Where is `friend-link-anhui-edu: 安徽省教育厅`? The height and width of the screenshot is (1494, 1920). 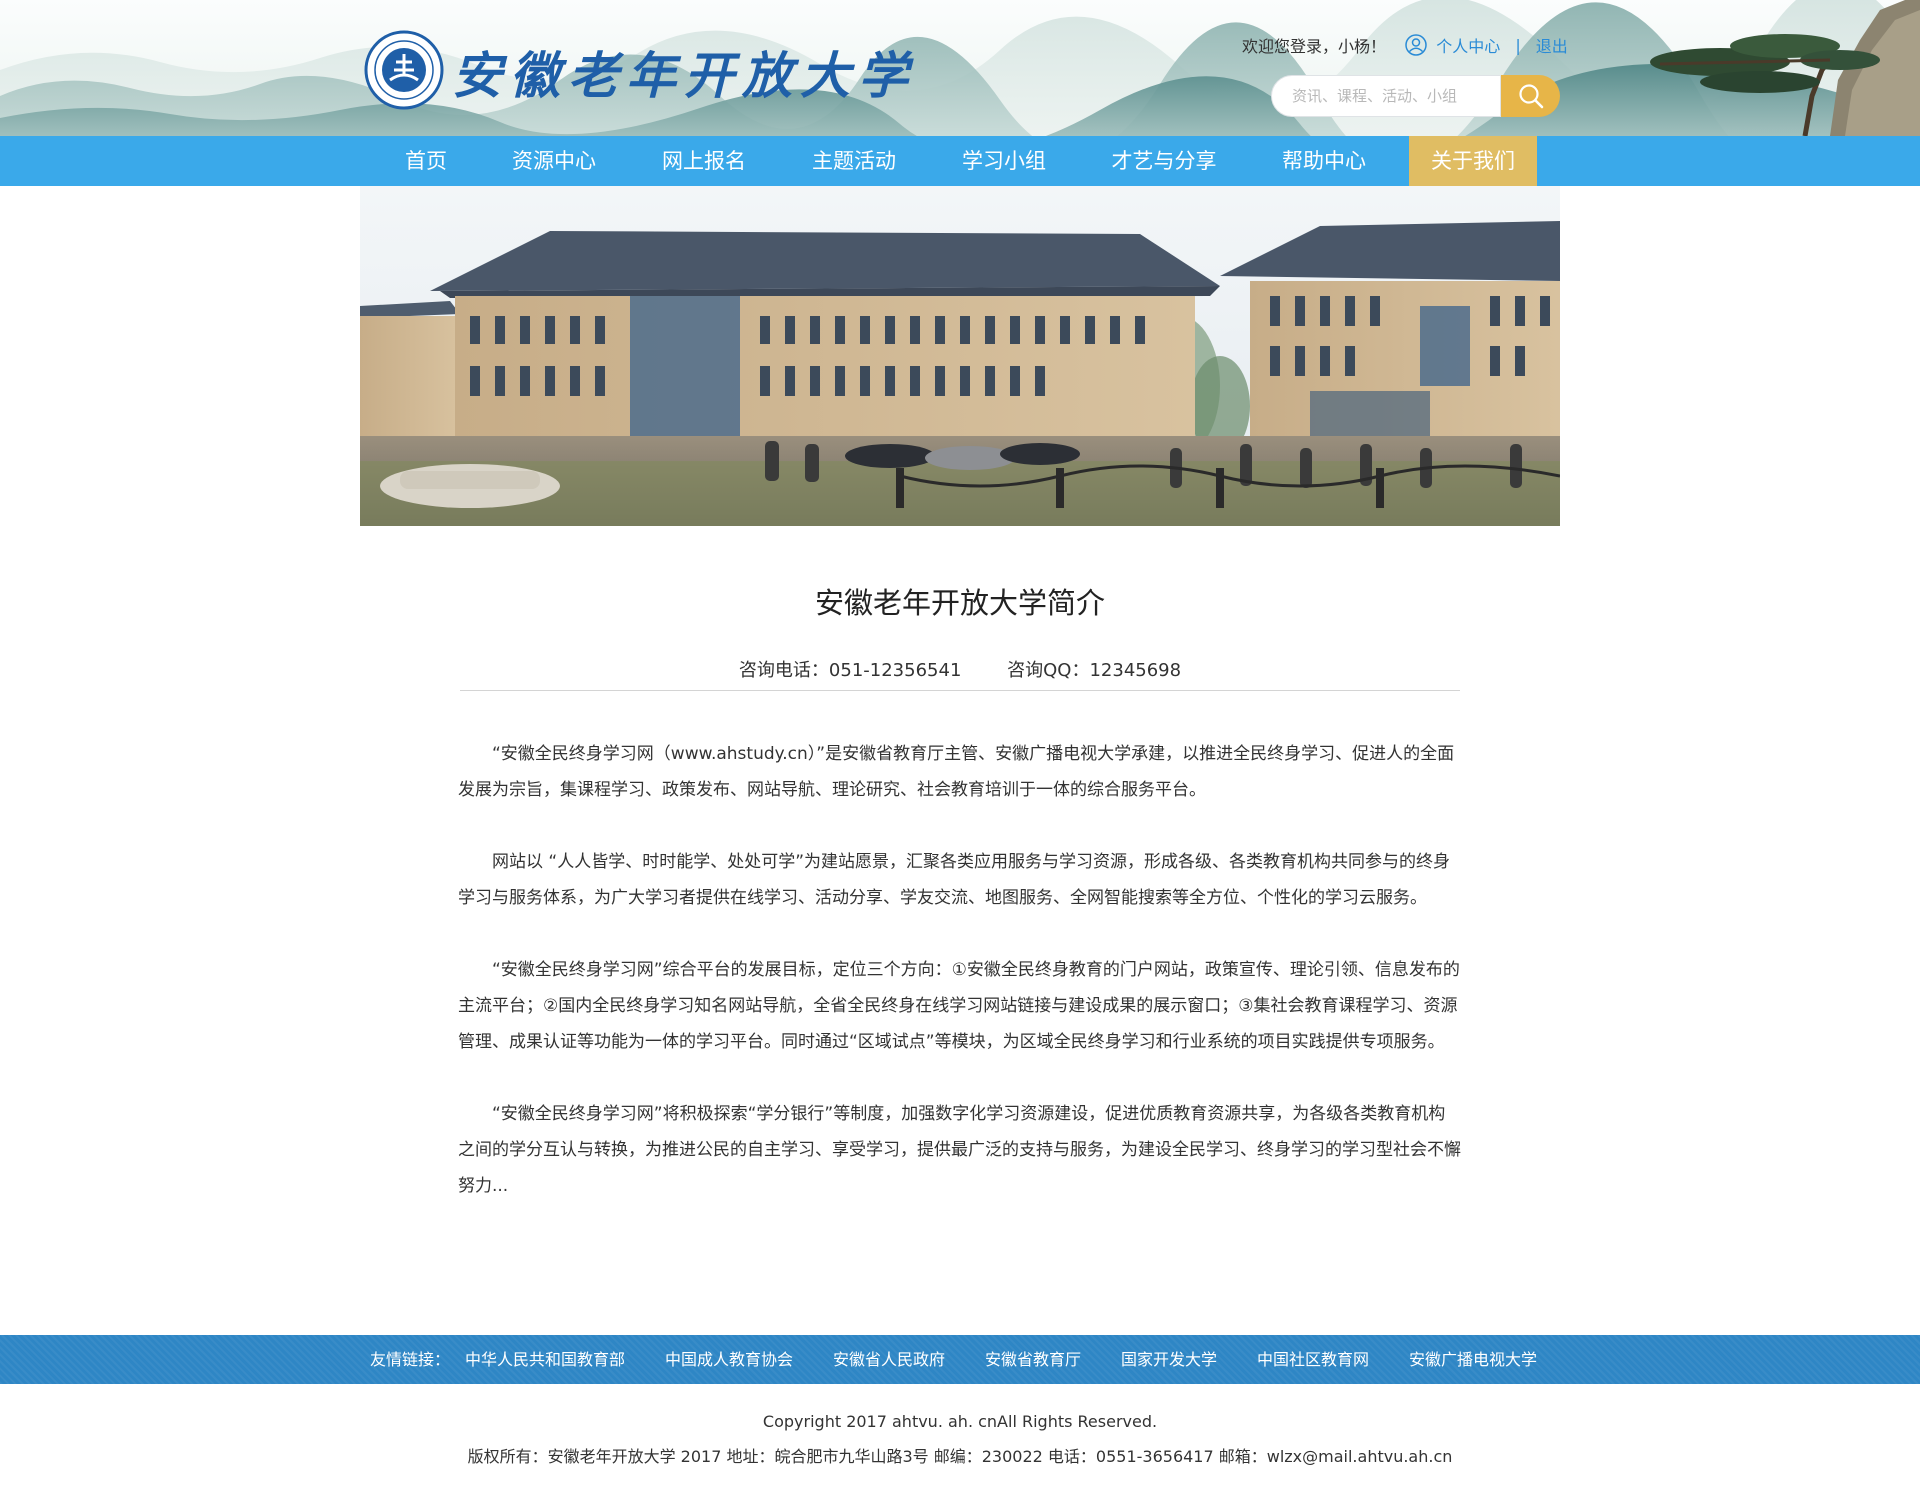 friend-link-anhui-edu: 安徽省教育厅 is located at coordinates (1033, 1359).